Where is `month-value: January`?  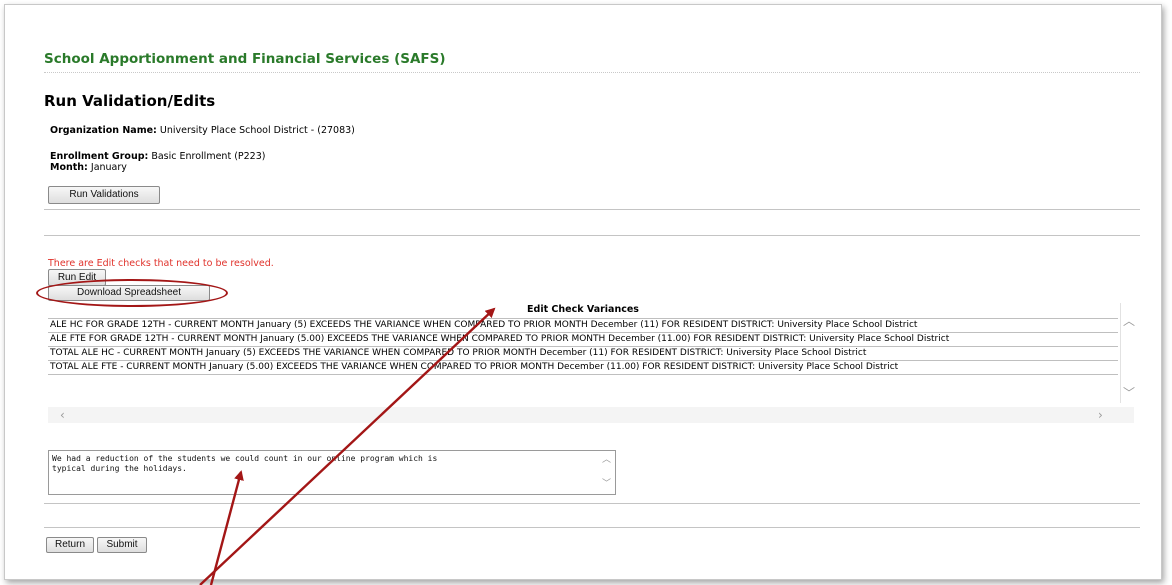 month-value: January is located at coordinates (108, 167).